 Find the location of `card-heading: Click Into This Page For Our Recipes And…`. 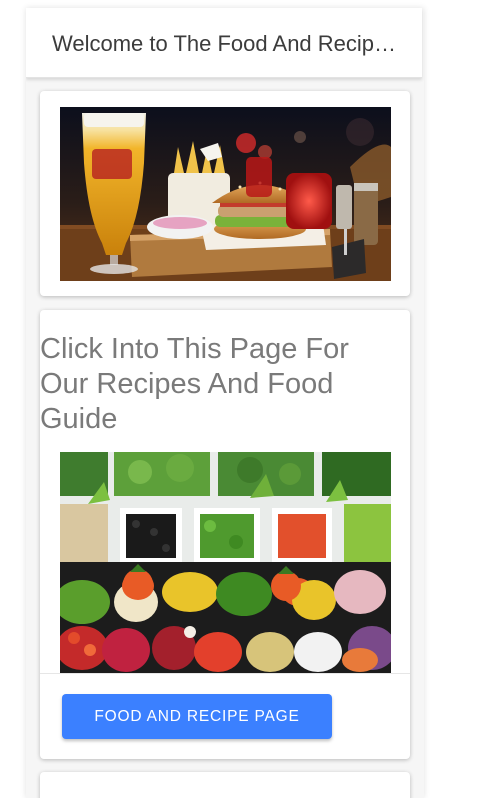

card-heading: Click Into This Page For Our Recipes And… is located at coordinates (194, 384).